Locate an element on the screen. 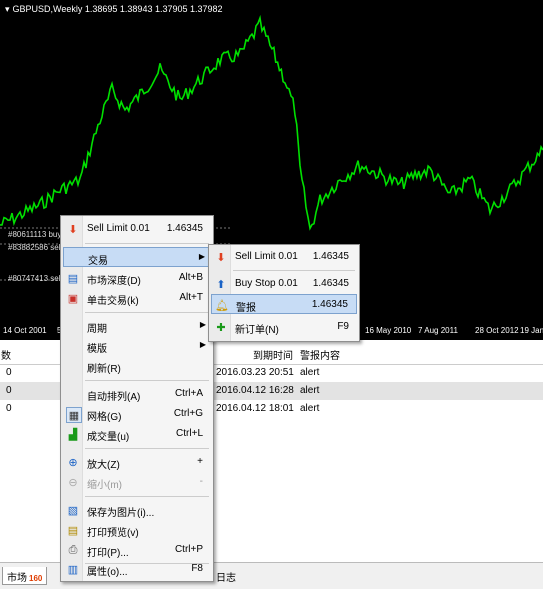 This screenshot has height=589, width=543. menu-item-shortcut: Ctrl+L is located at coordinates (189, 433).